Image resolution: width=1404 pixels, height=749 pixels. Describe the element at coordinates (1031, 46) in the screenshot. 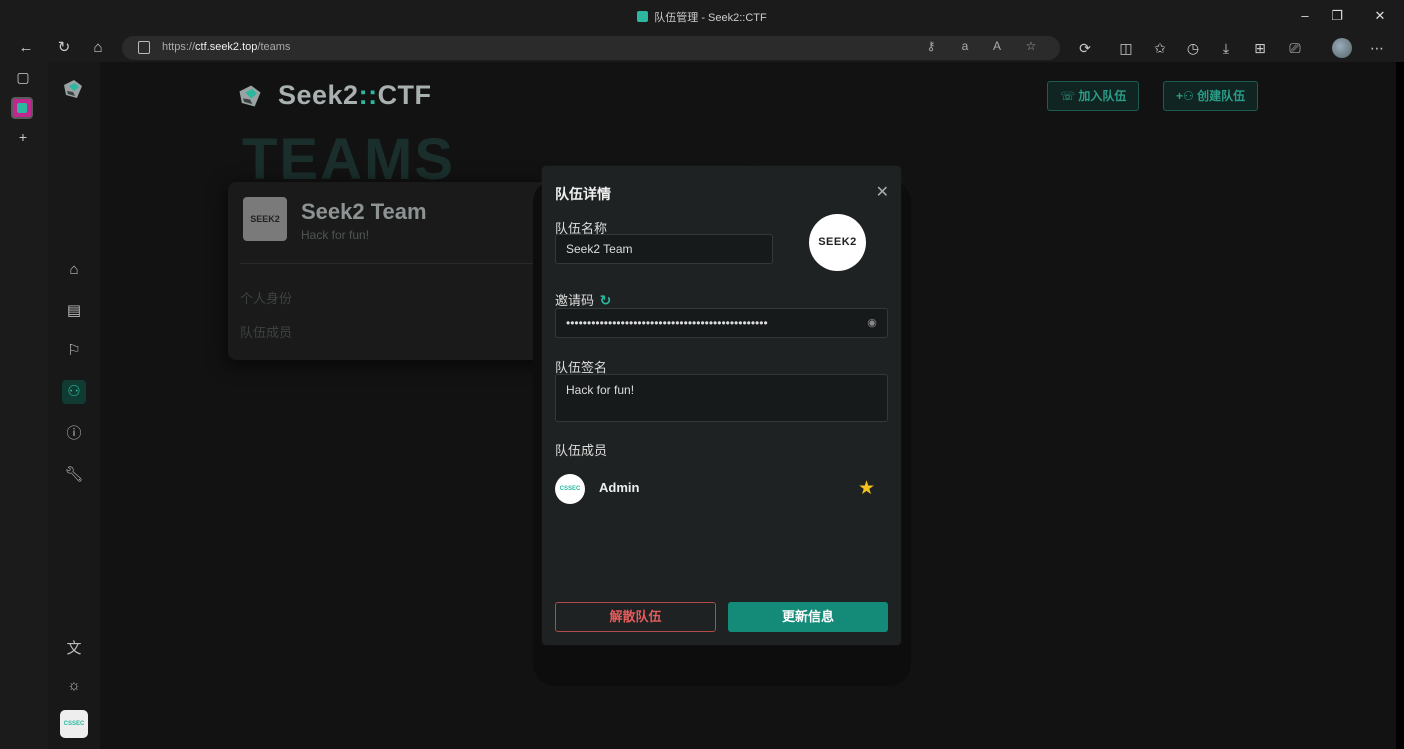

I see `favorite-star-icon: ☆` at that location.